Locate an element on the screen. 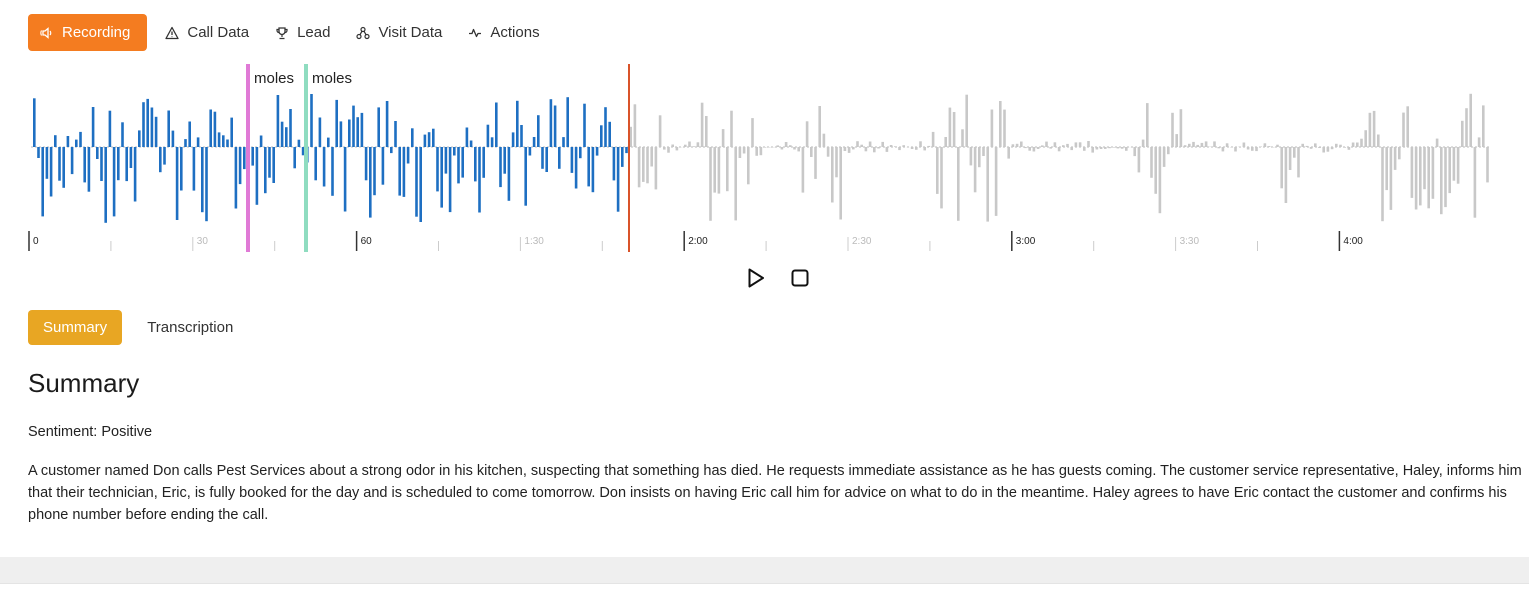 The height and width of the screenshot is (599, 1529). stop-icon is located at coordinates (800, 278).